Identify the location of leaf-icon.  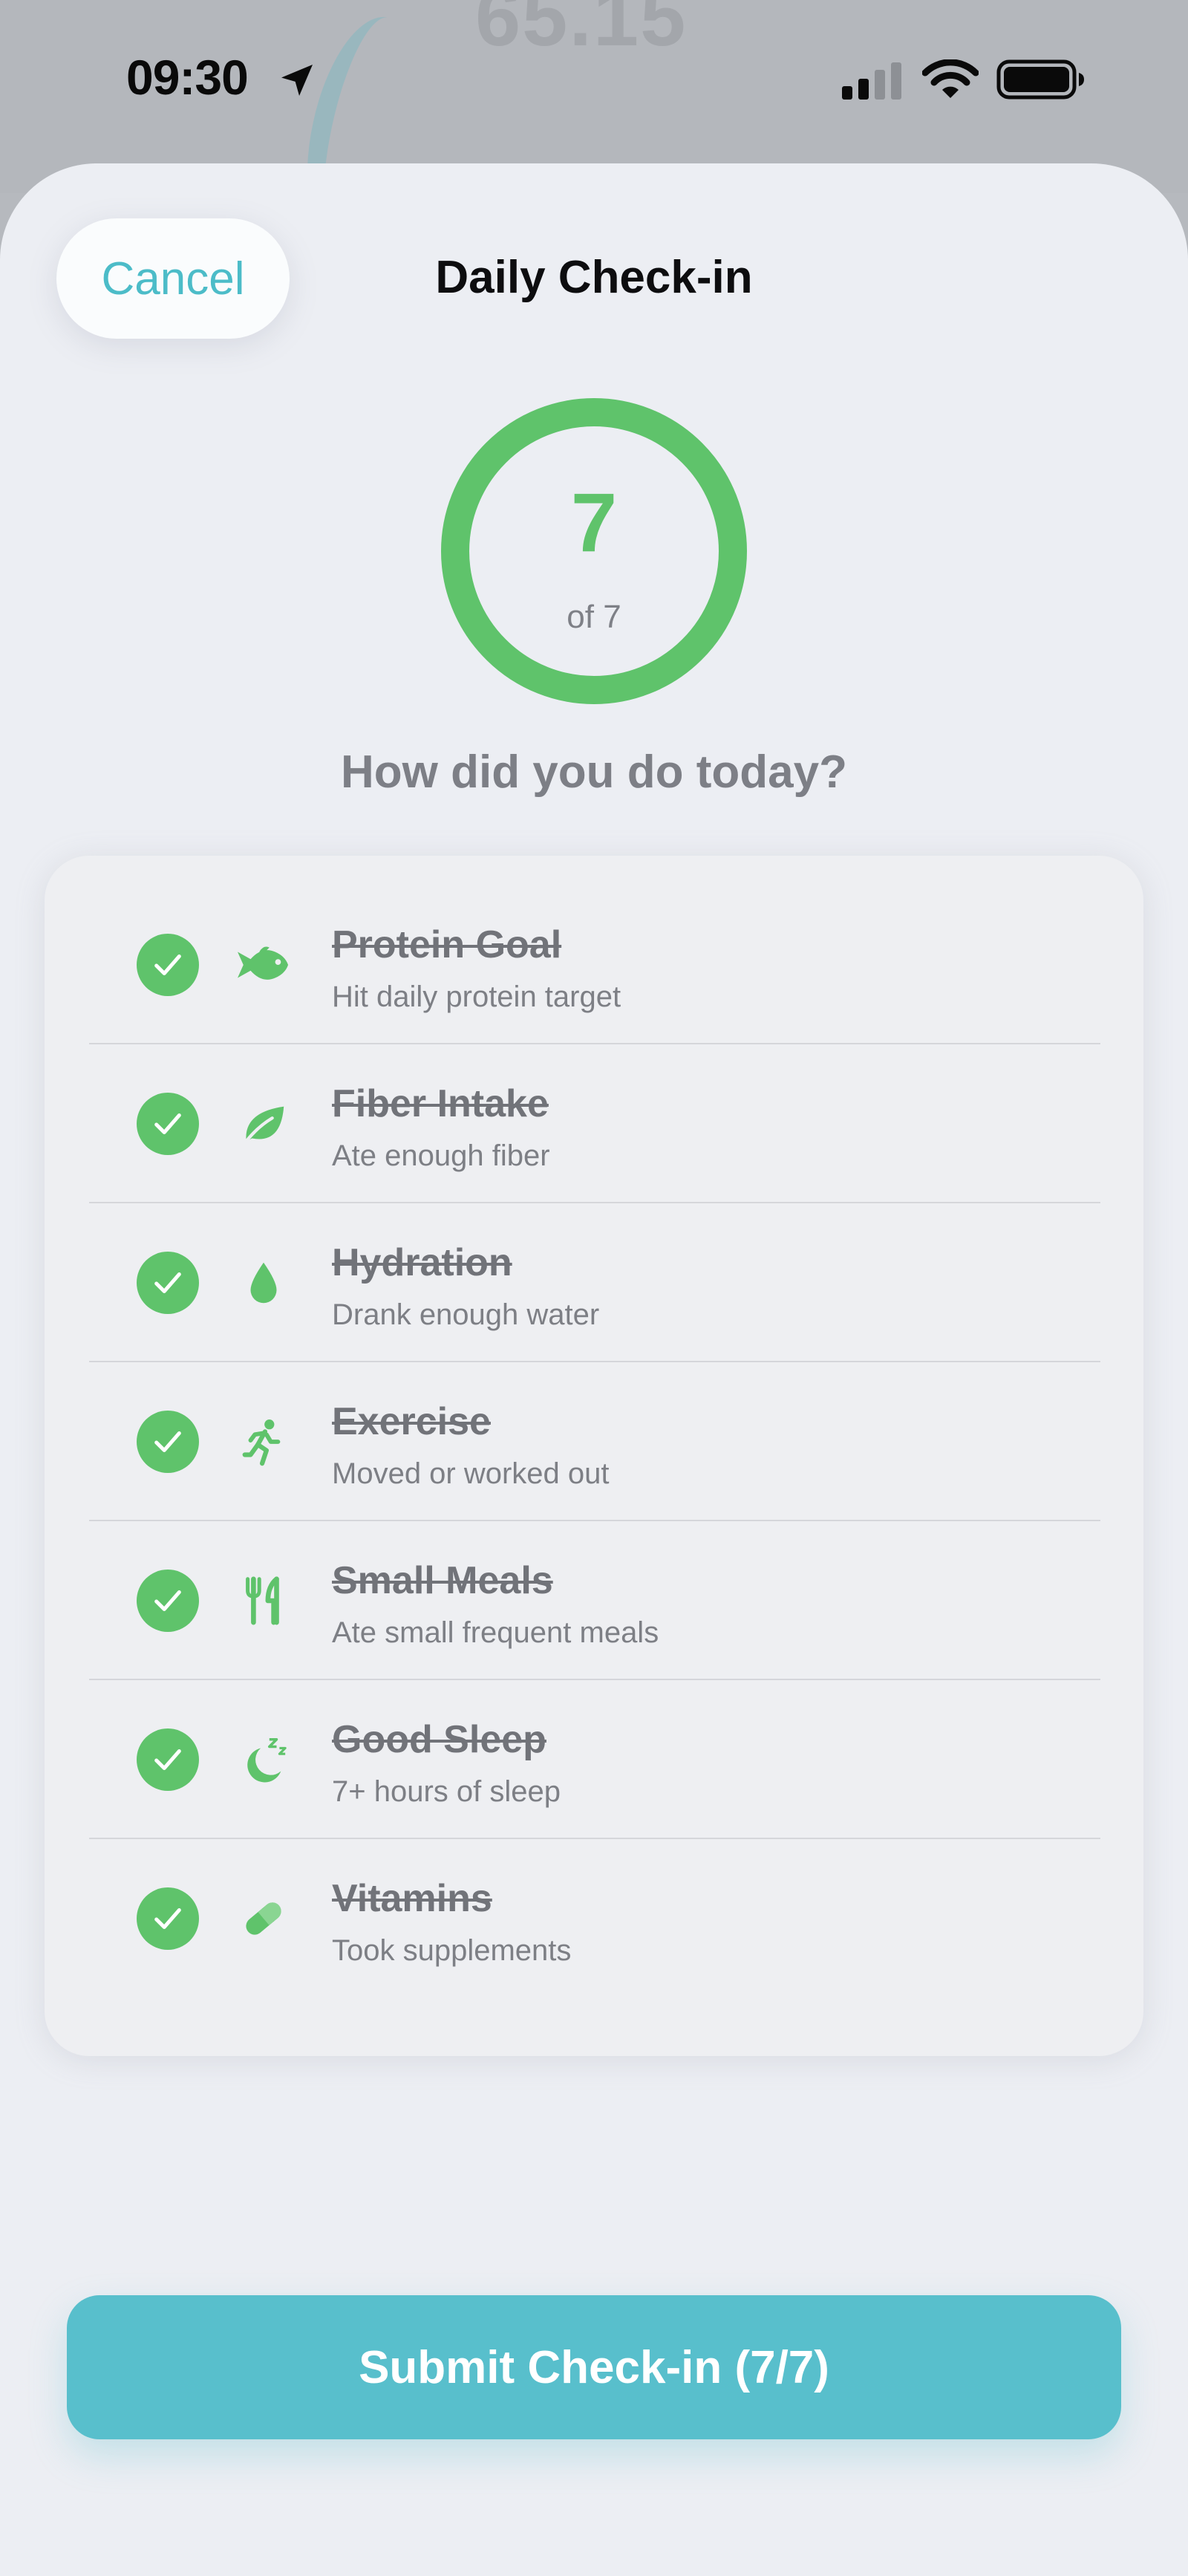
(264, 1124).